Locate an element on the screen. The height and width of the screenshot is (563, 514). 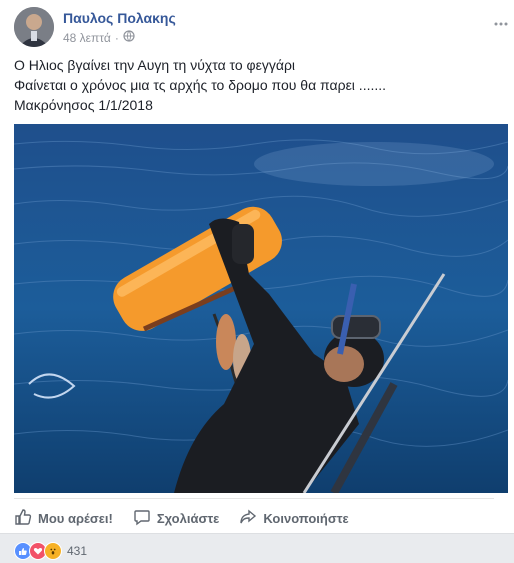
post-meta: 48 λεπτά · is located at coordinates (99, 37).